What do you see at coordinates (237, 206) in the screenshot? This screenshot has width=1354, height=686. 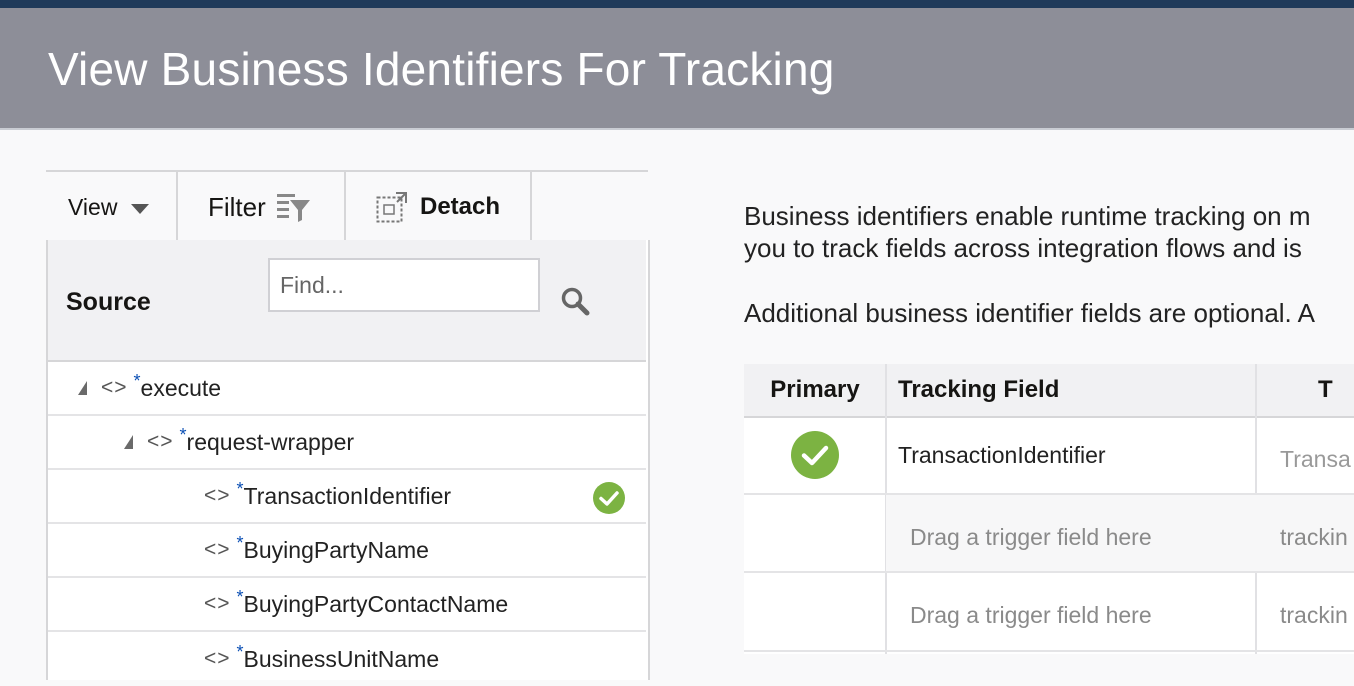 I see `filter-label: Filter` at bounding box center [237, 206].